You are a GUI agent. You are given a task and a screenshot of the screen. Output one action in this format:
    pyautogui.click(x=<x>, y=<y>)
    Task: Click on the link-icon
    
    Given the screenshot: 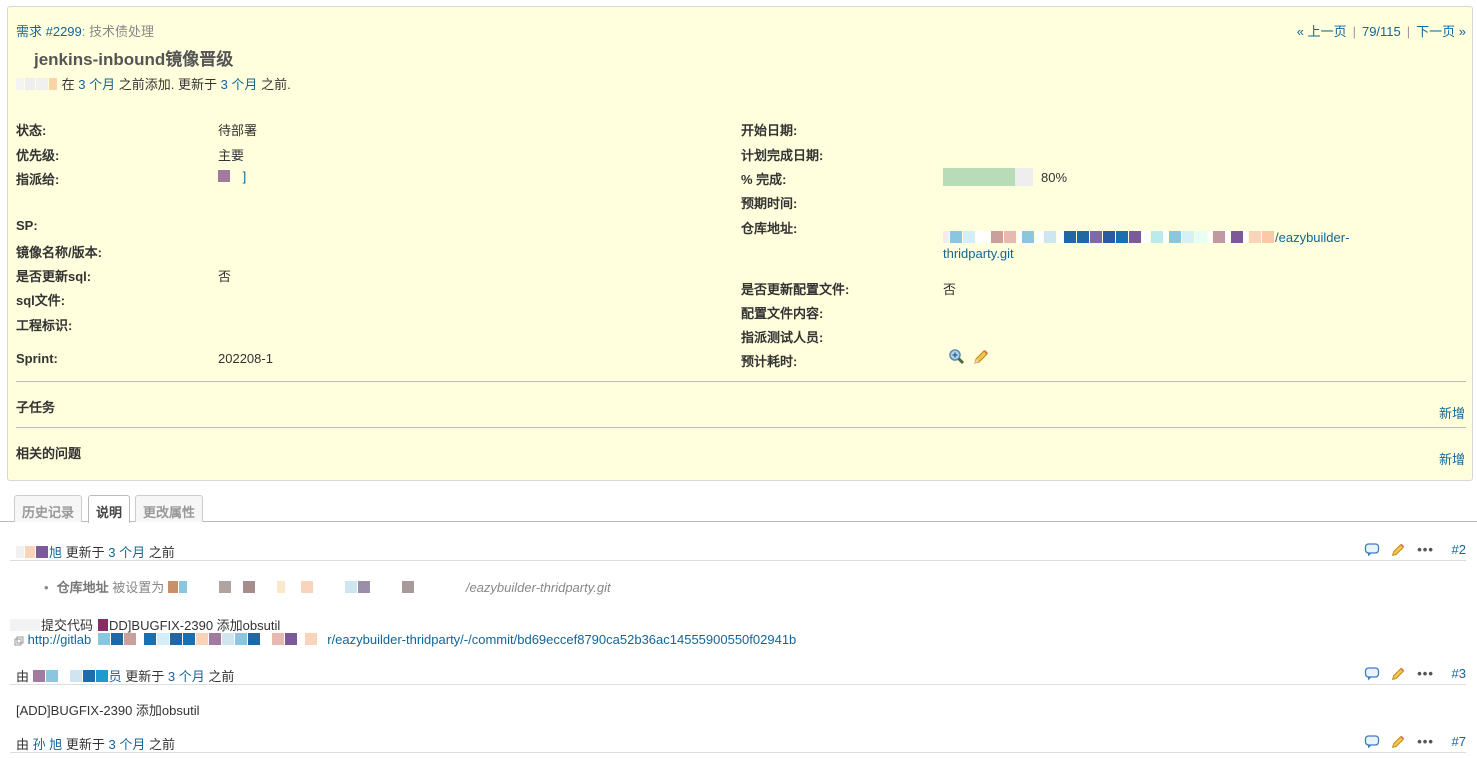 What is the action you would take?
    pyautogui.click(x=19, y=641)
    